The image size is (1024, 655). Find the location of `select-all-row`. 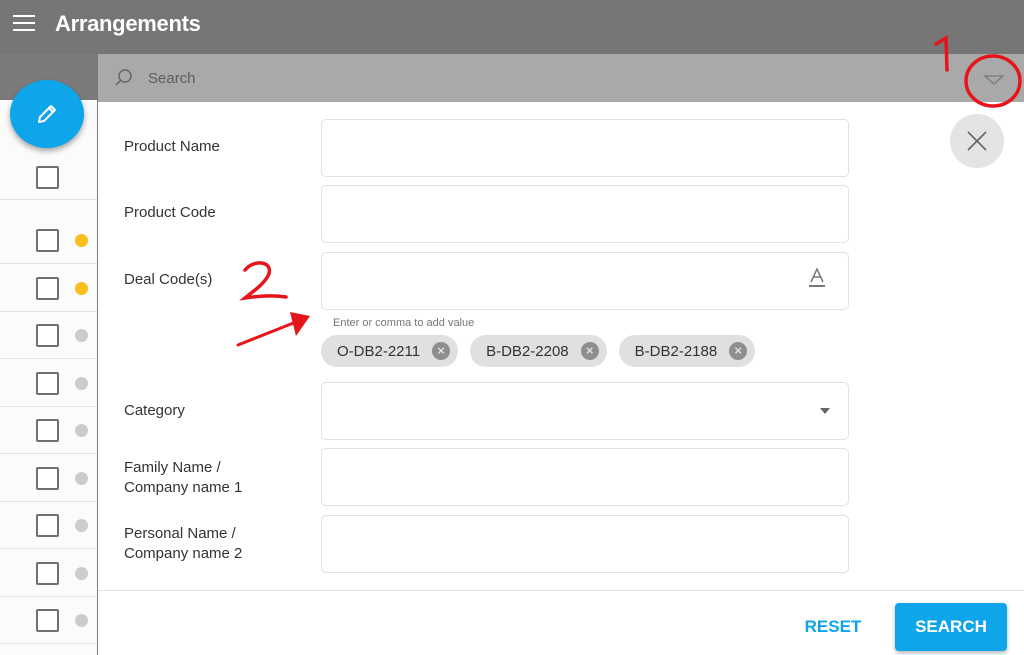

select-all-row is located at coordinates (48, 176).